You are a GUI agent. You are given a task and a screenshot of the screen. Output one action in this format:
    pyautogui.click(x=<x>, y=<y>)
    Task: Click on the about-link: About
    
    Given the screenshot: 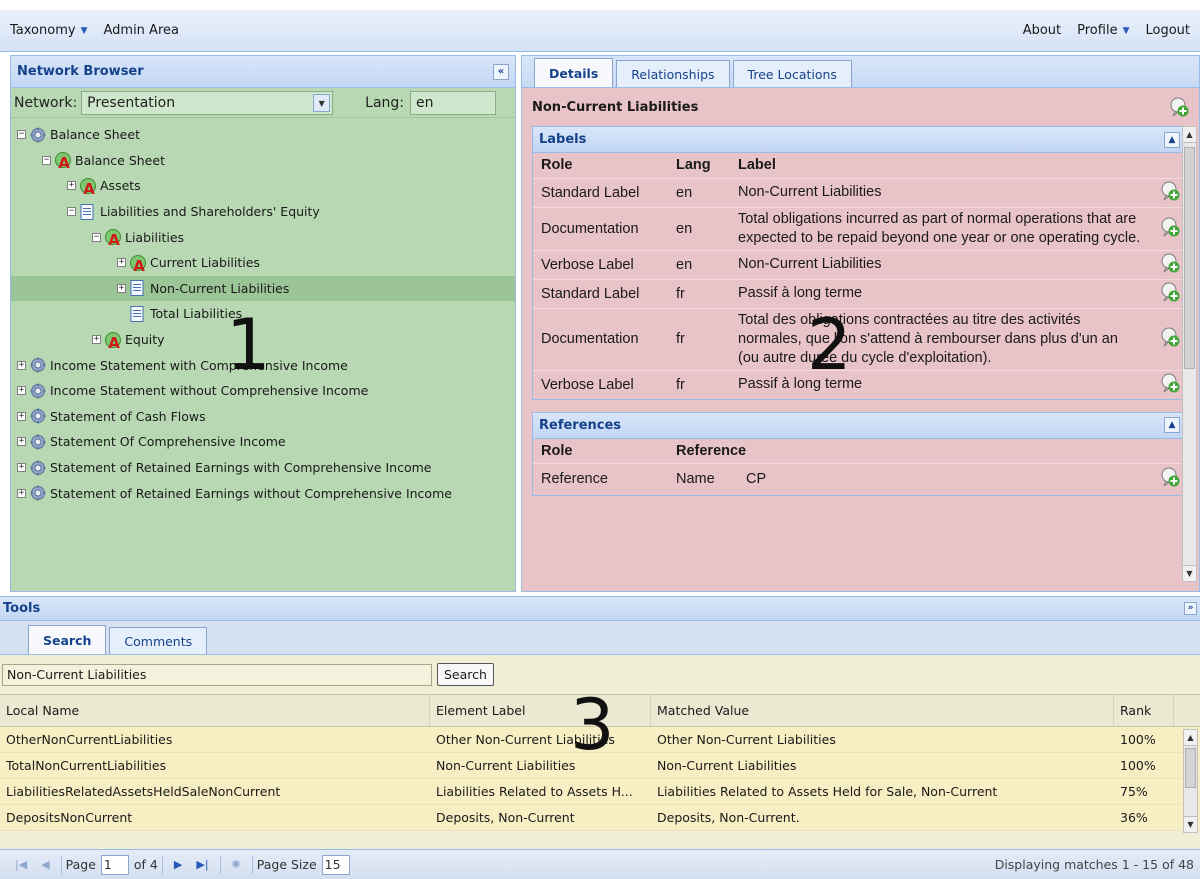 What is the action you would take?
    pyautogui.click(x=1042, y=30)
    